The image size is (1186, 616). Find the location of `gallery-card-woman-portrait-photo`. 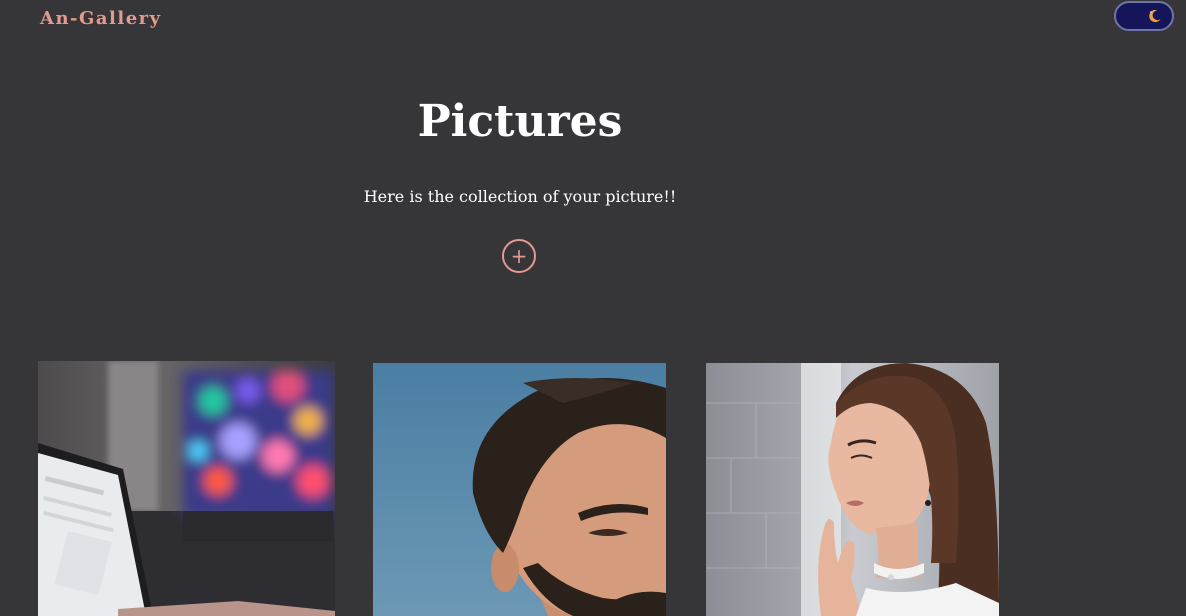

gallery-card-woman-portrait-photo is located at coordinates (852, 489).